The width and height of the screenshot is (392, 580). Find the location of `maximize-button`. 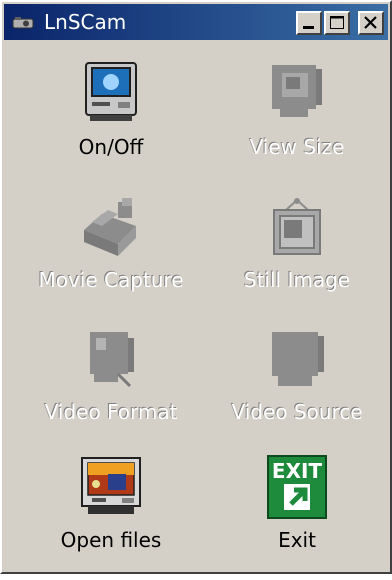

maximize-button is located at coordinates (337, 23).